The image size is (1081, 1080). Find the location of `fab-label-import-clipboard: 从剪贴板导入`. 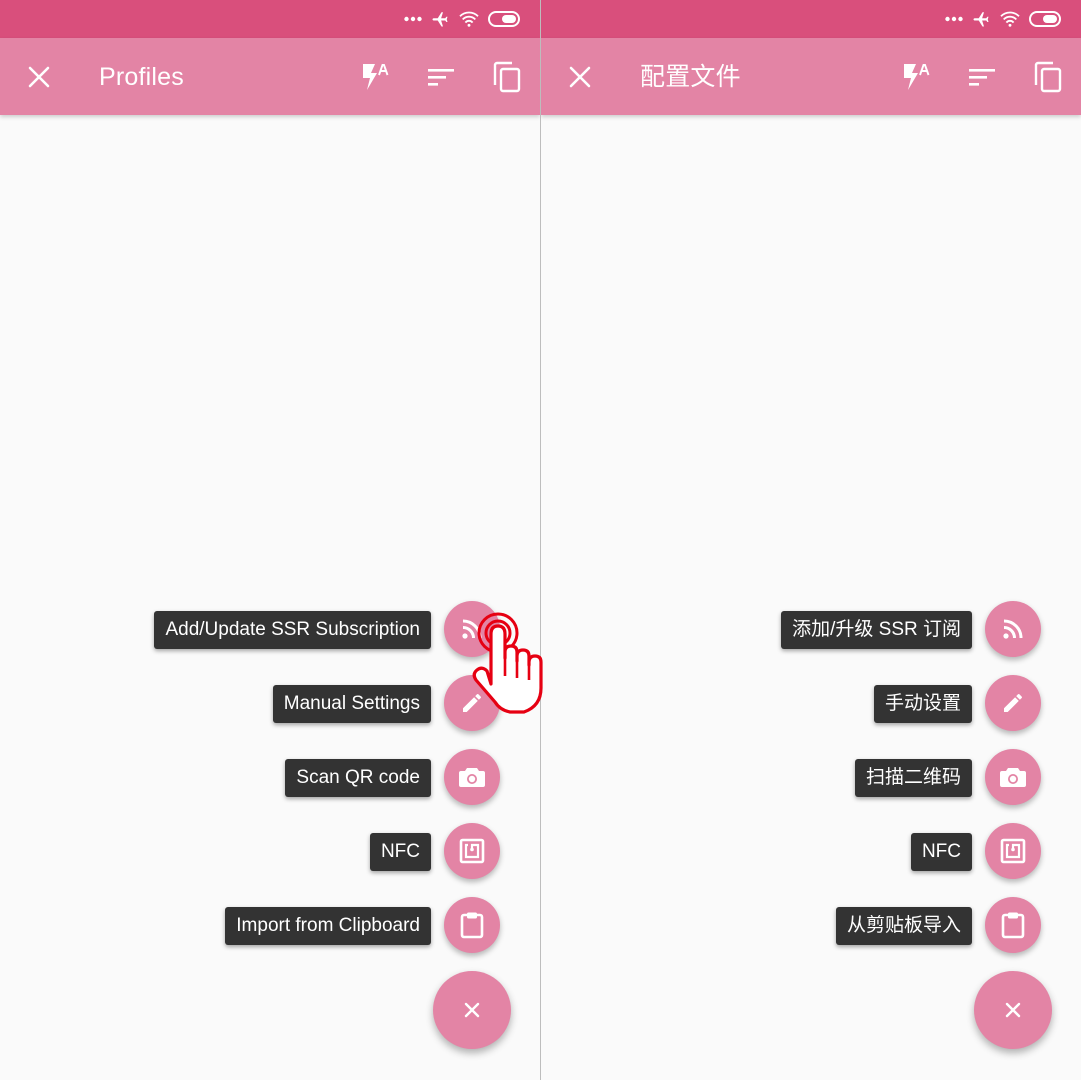

fab-label-import-clipboard: 从剪贴板导入 is located at coordinates (903, 926).